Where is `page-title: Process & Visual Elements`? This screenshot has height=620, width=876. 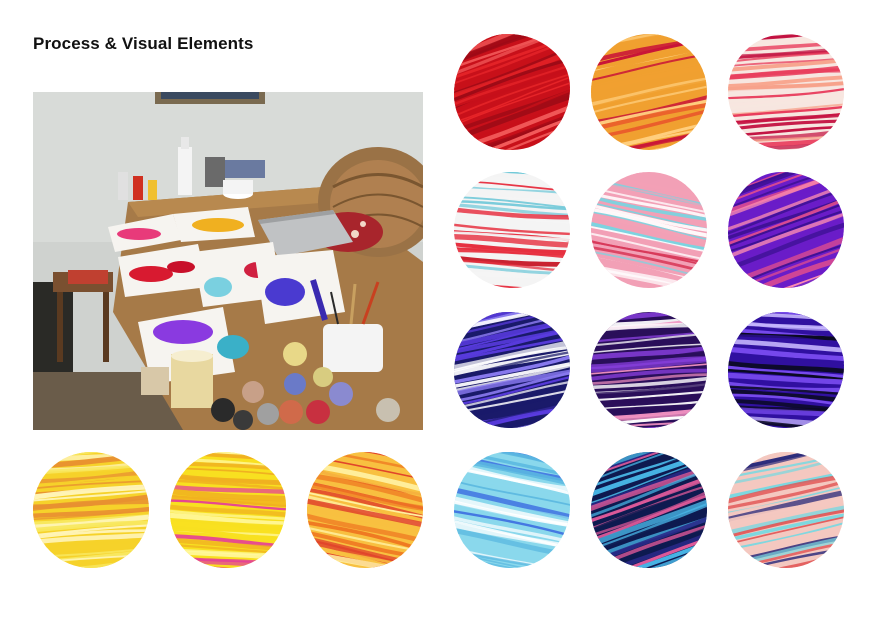
page-title: Process & Visual Elements is located at coordinates (143, 43).